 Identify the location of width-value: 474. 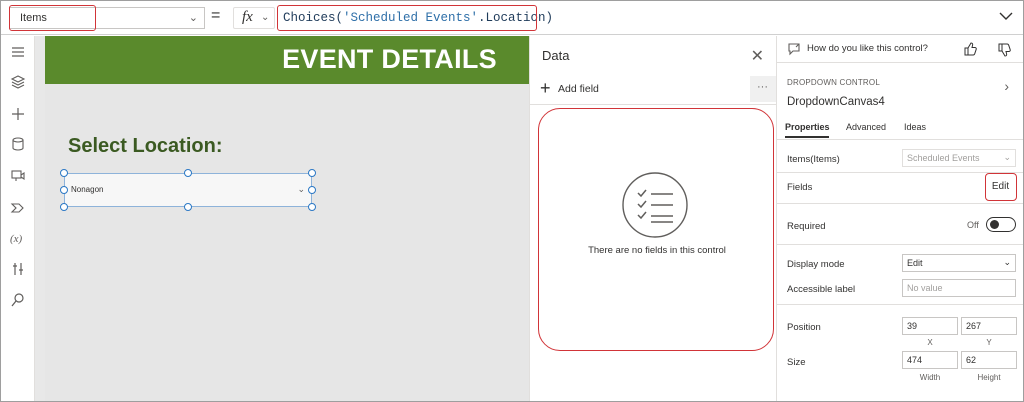
(915, 360).